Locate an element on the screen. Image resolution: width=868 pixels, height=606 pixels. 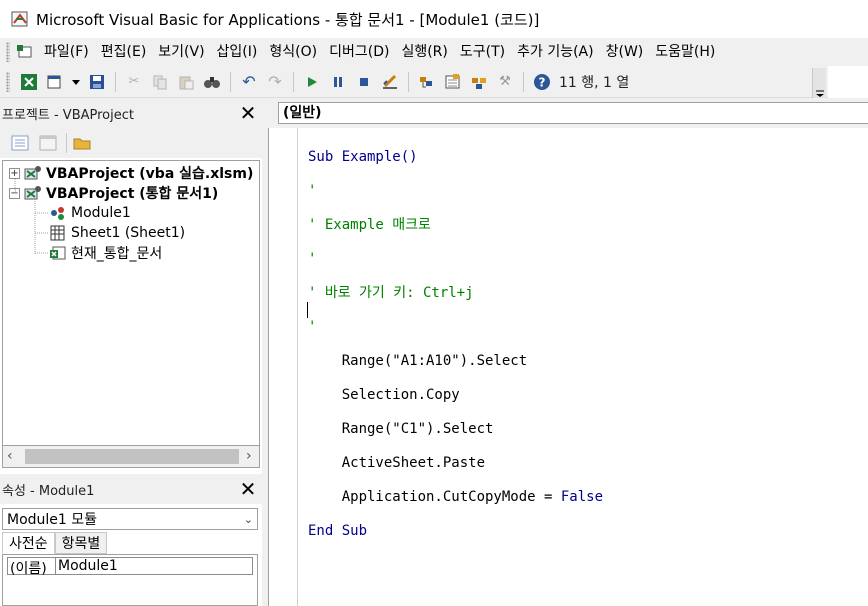
cursor-position-indicator: 11 행, 1 열 is located at coordinates (594, 82).